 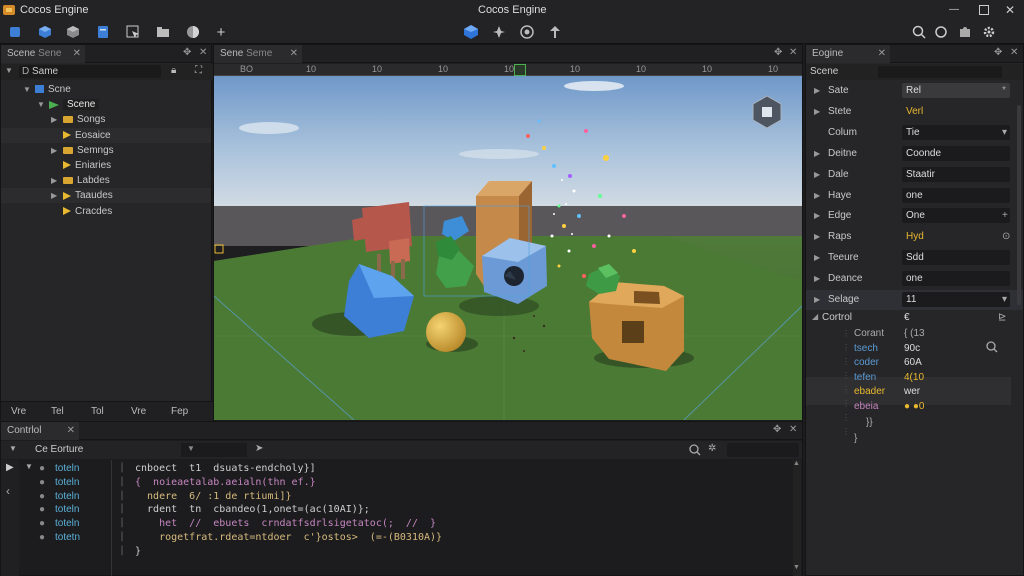 What do you see at coordinates (956, 153) in the screenshot?
I see `property-value: Coonde` at bounding box center [956, 153].